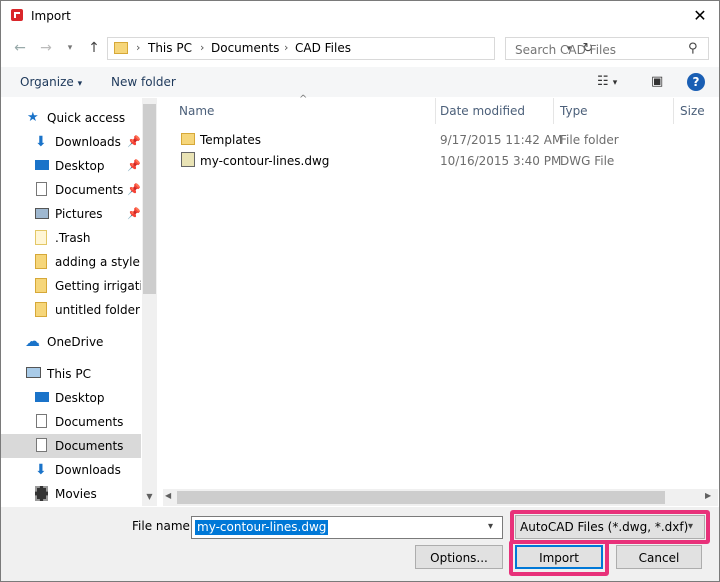  I want to click on sidebar-item-label: Pictures, so click(79, 214).